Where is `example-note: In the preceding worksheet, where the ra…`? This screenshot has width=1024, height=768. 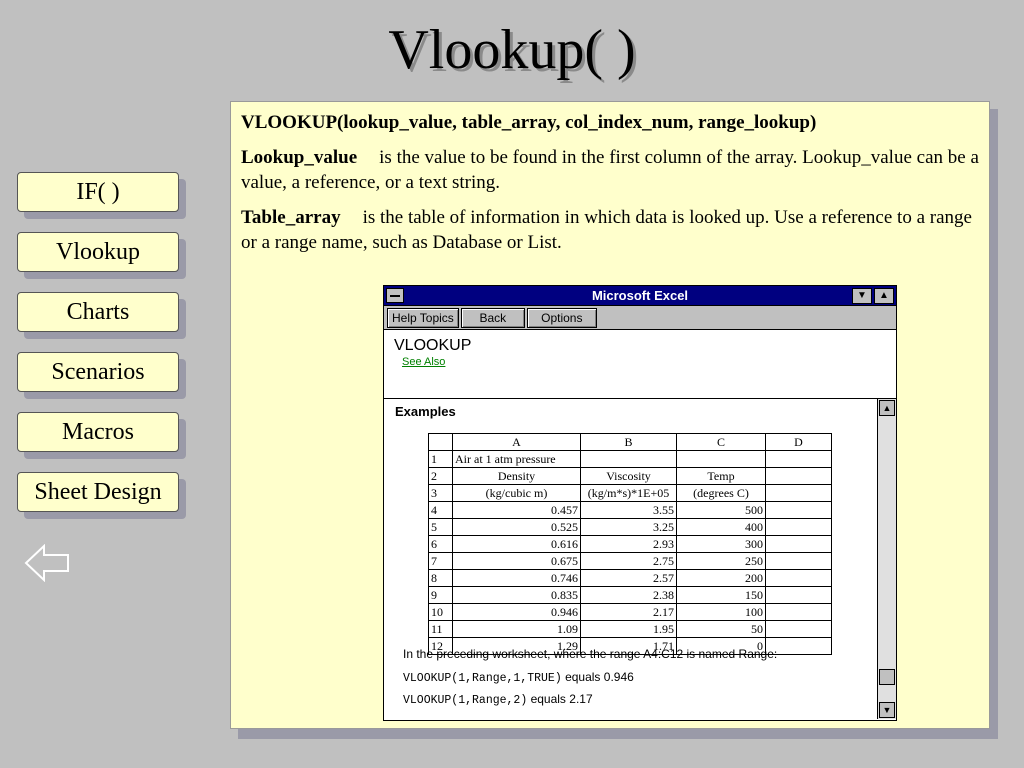 example-note: In the preceding worksheet, where the ra… is located at coordinates (590, 654).